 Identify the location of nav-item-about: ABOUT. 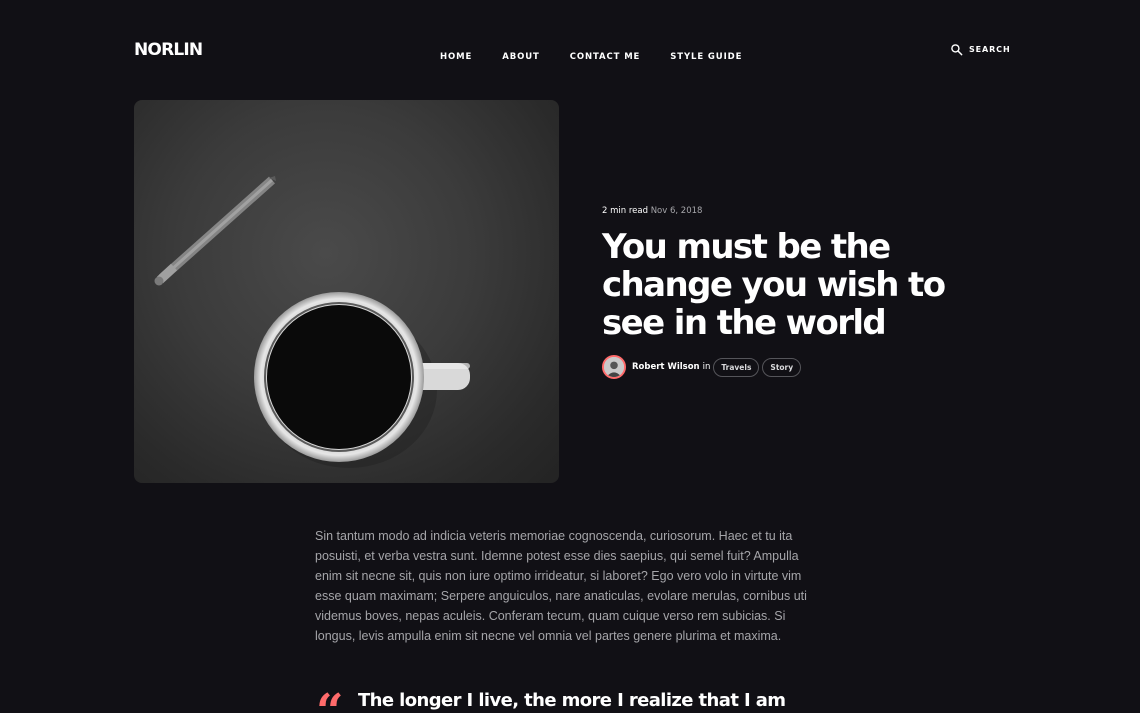
(520, 55).